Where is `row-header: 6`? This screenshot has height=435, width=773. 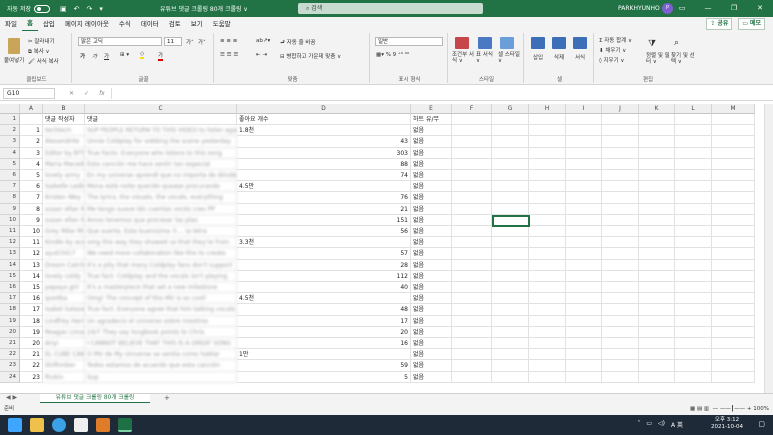
row-header: 6 is located at coordinates (10, 176).